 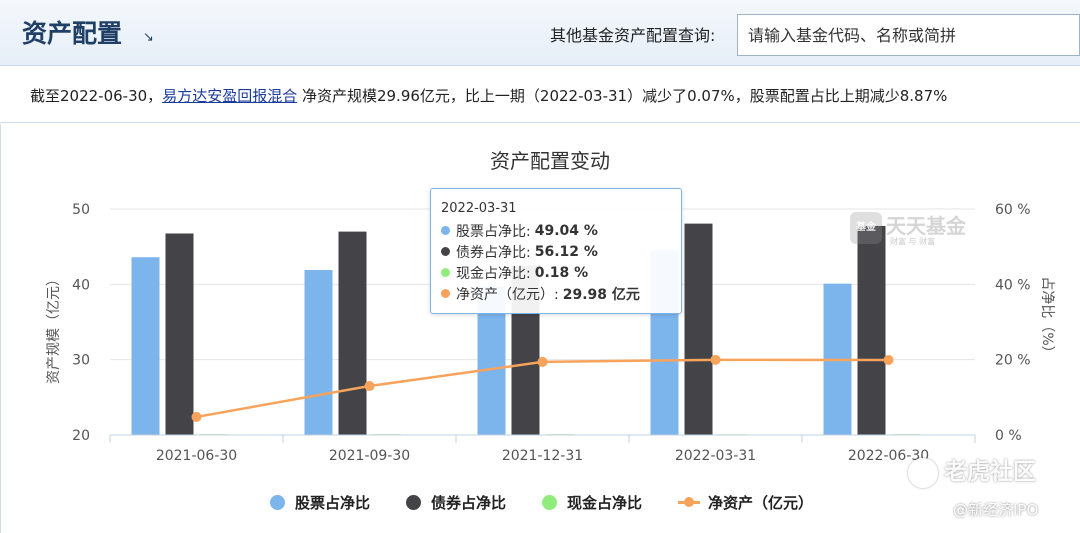 What do you see at coordinates (550, 161) in the screenshot?
I see `chart-title: 资产配置变动` at bounding box center [550, 161].